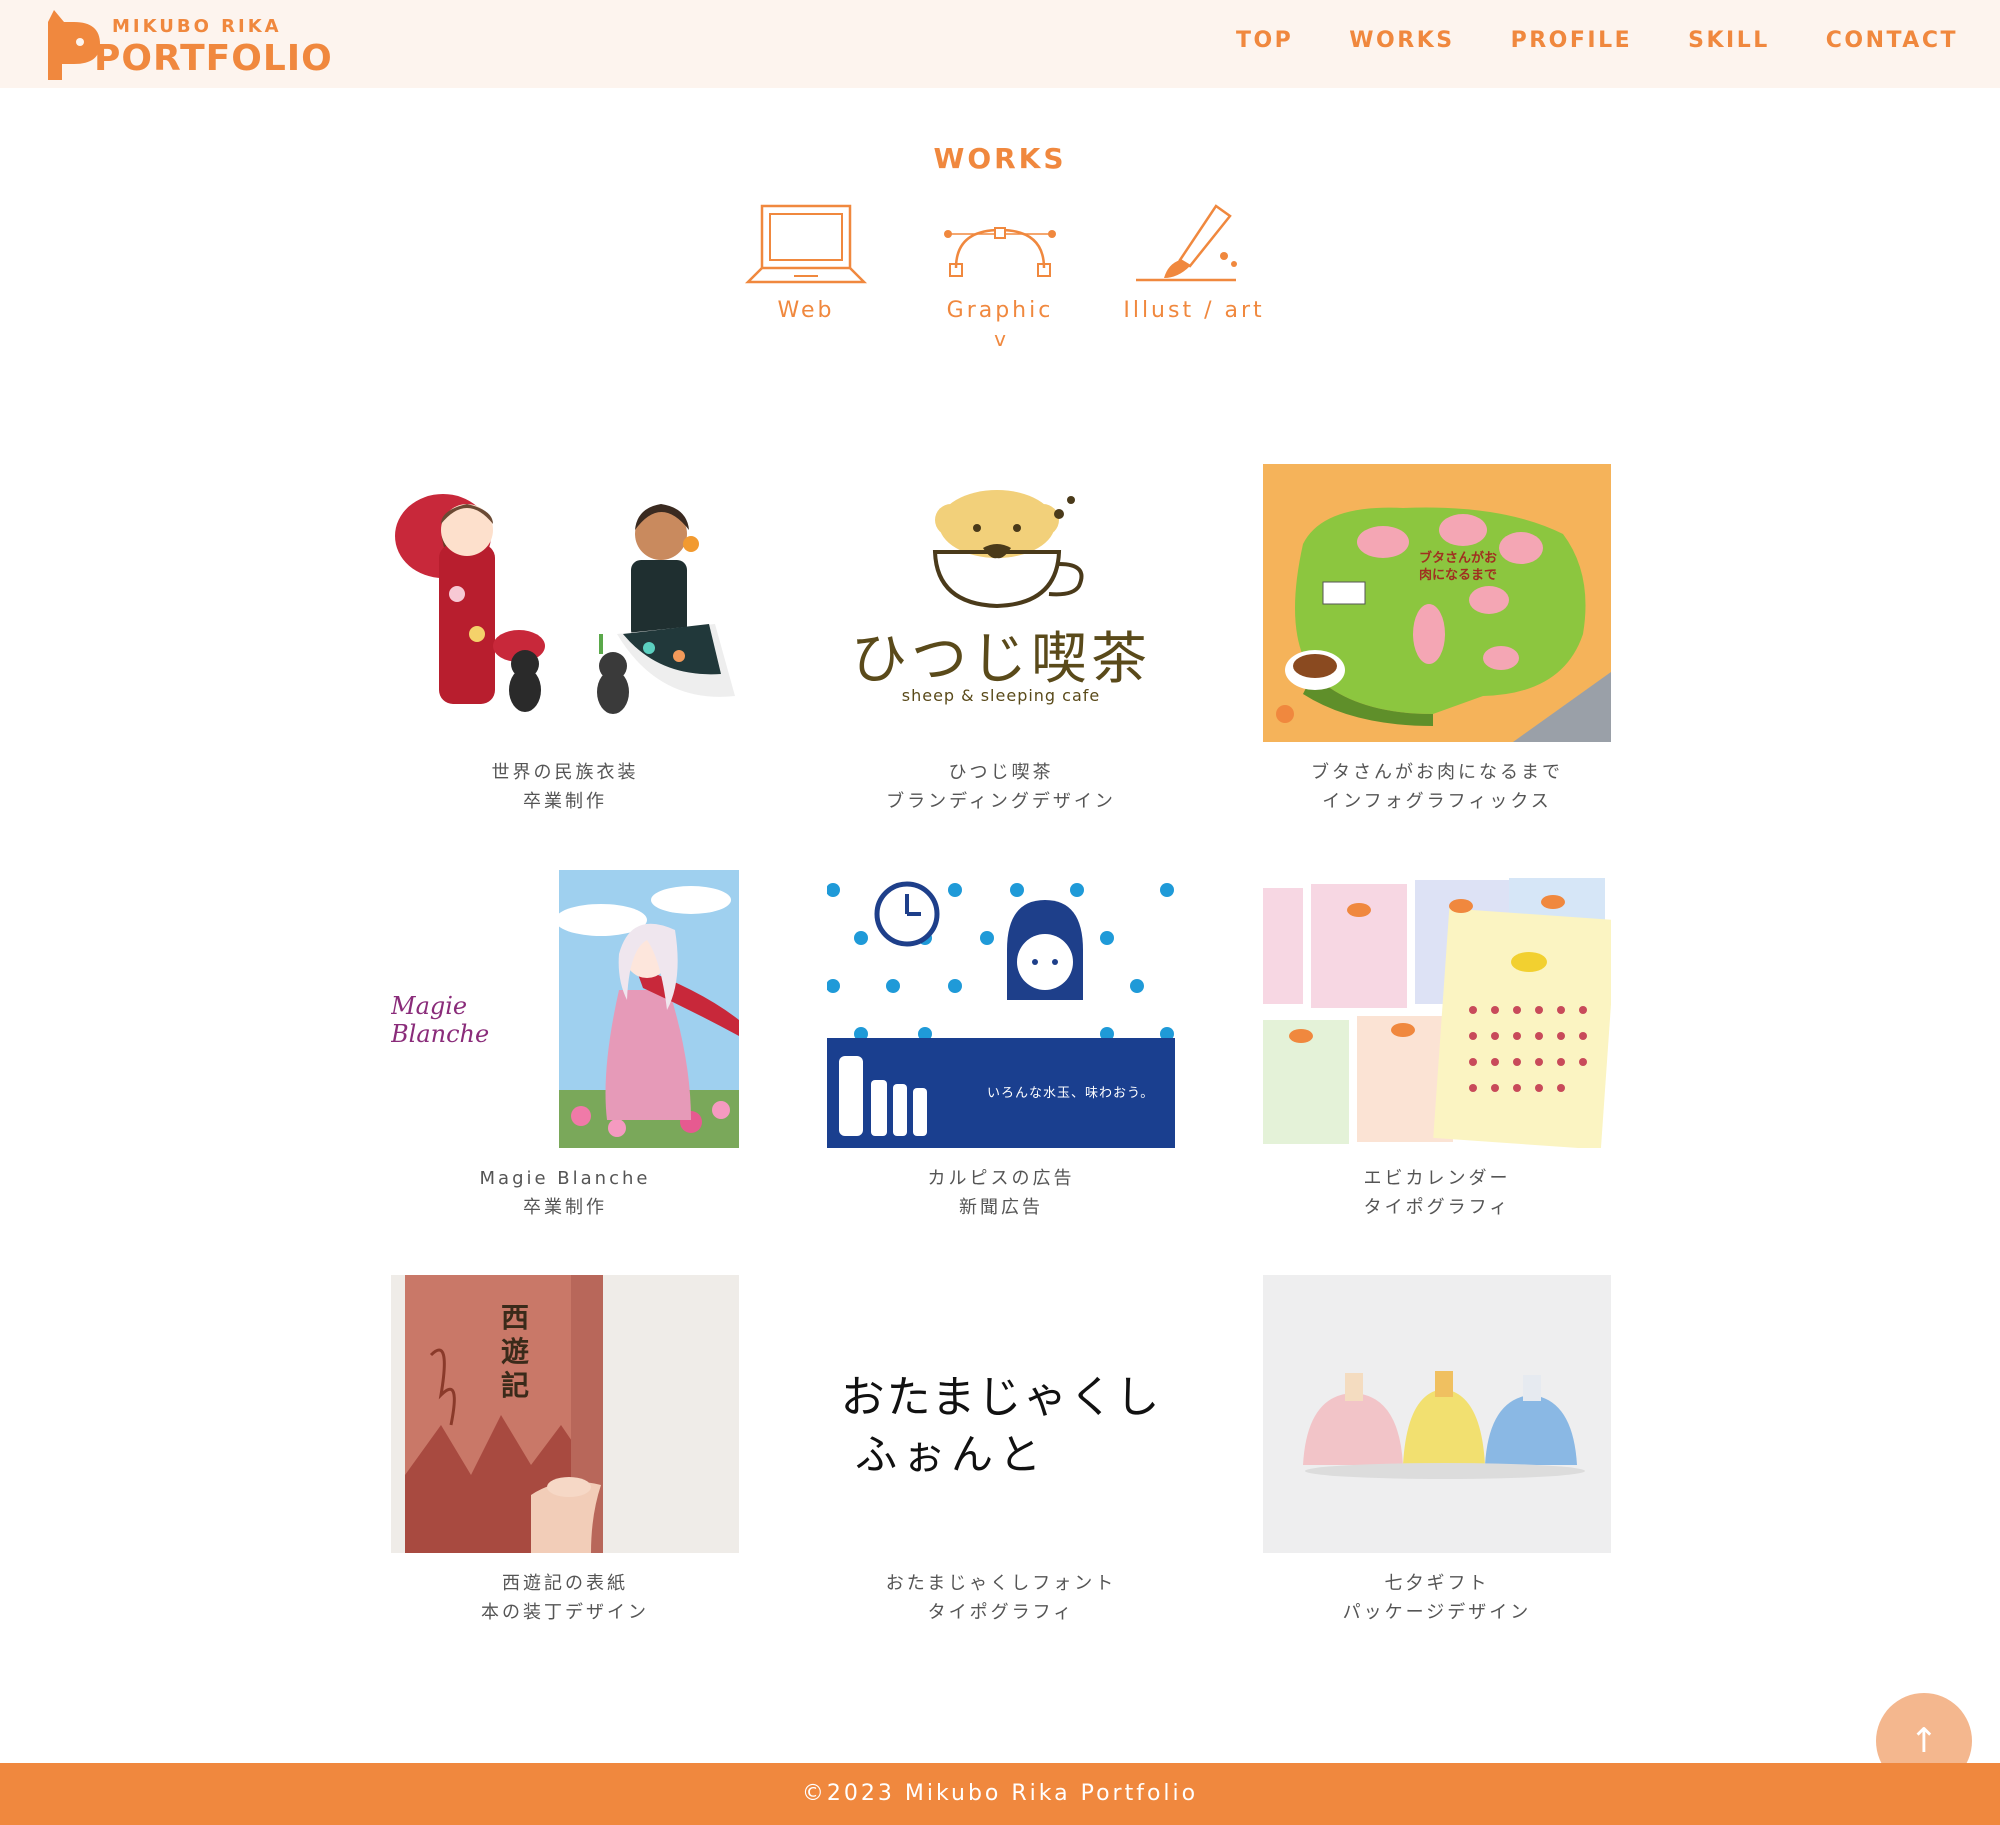 The width and height of the screenshot is (2000, 1825). I want to click on work-category: 新聞広告, so click(1001, 1207).